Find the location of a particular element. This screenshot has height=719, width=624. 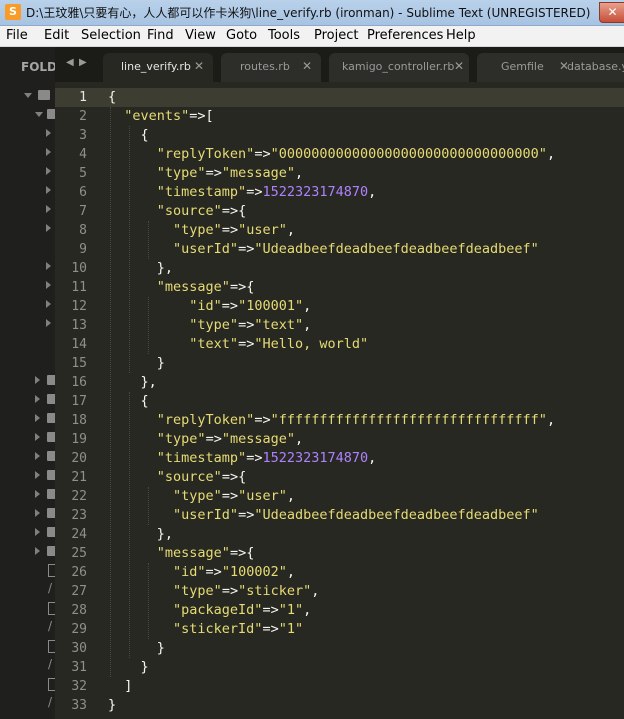

line-number: 3 is located at coordinates (83, 135).